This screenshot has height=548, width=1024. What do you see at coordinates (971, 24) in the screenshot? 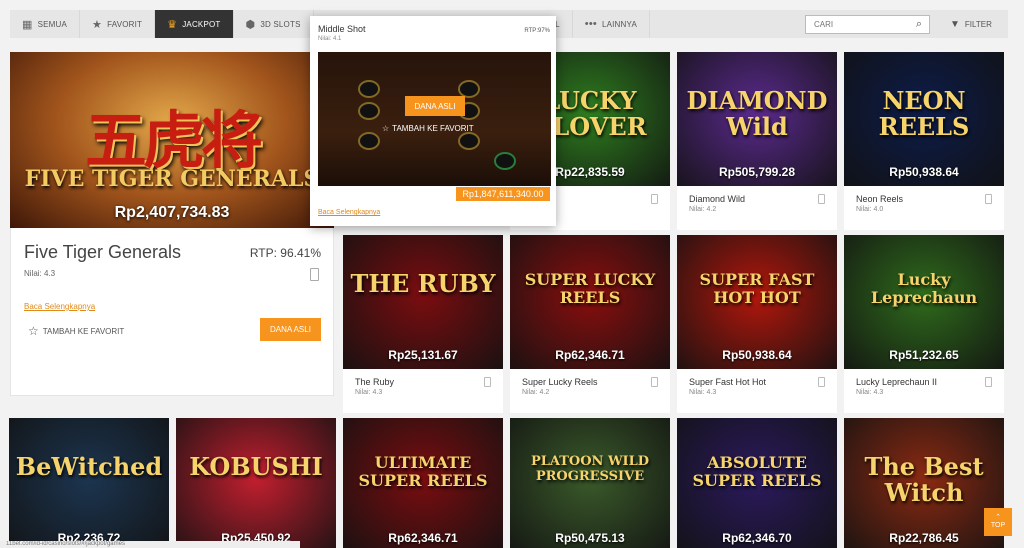
I see `filter-button: ▼ FILTER` at bounding box center [971, 24].